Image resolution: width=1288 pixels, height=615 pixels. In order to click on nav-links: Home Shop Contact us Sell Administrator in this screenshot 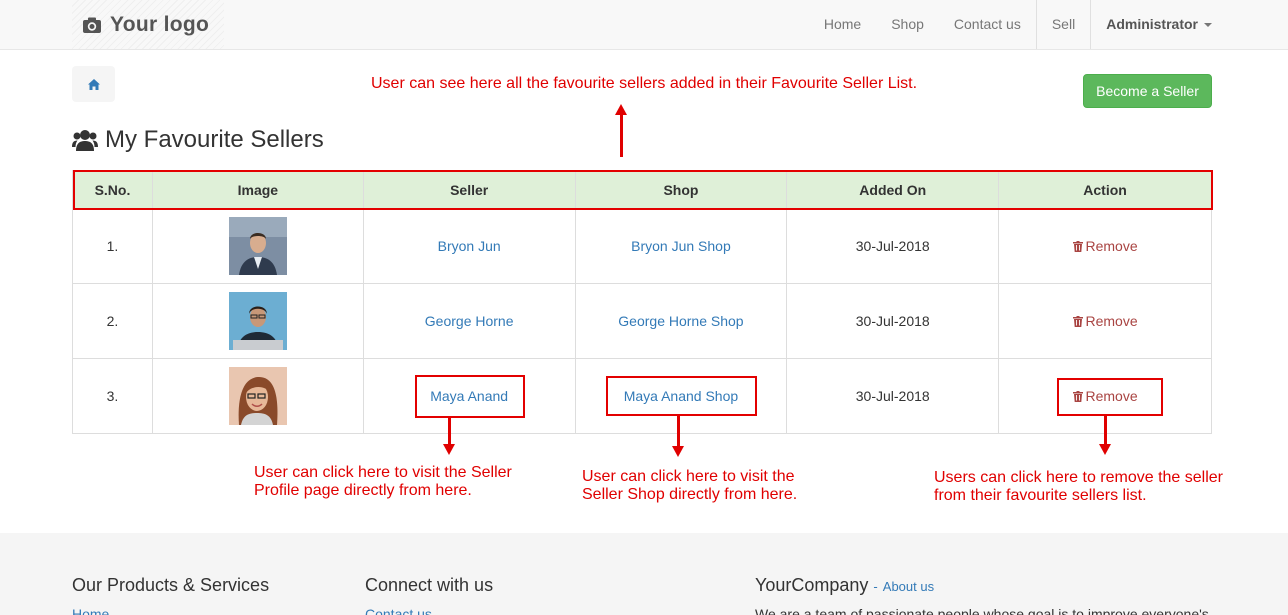, I will do `click(1048, 24)`.